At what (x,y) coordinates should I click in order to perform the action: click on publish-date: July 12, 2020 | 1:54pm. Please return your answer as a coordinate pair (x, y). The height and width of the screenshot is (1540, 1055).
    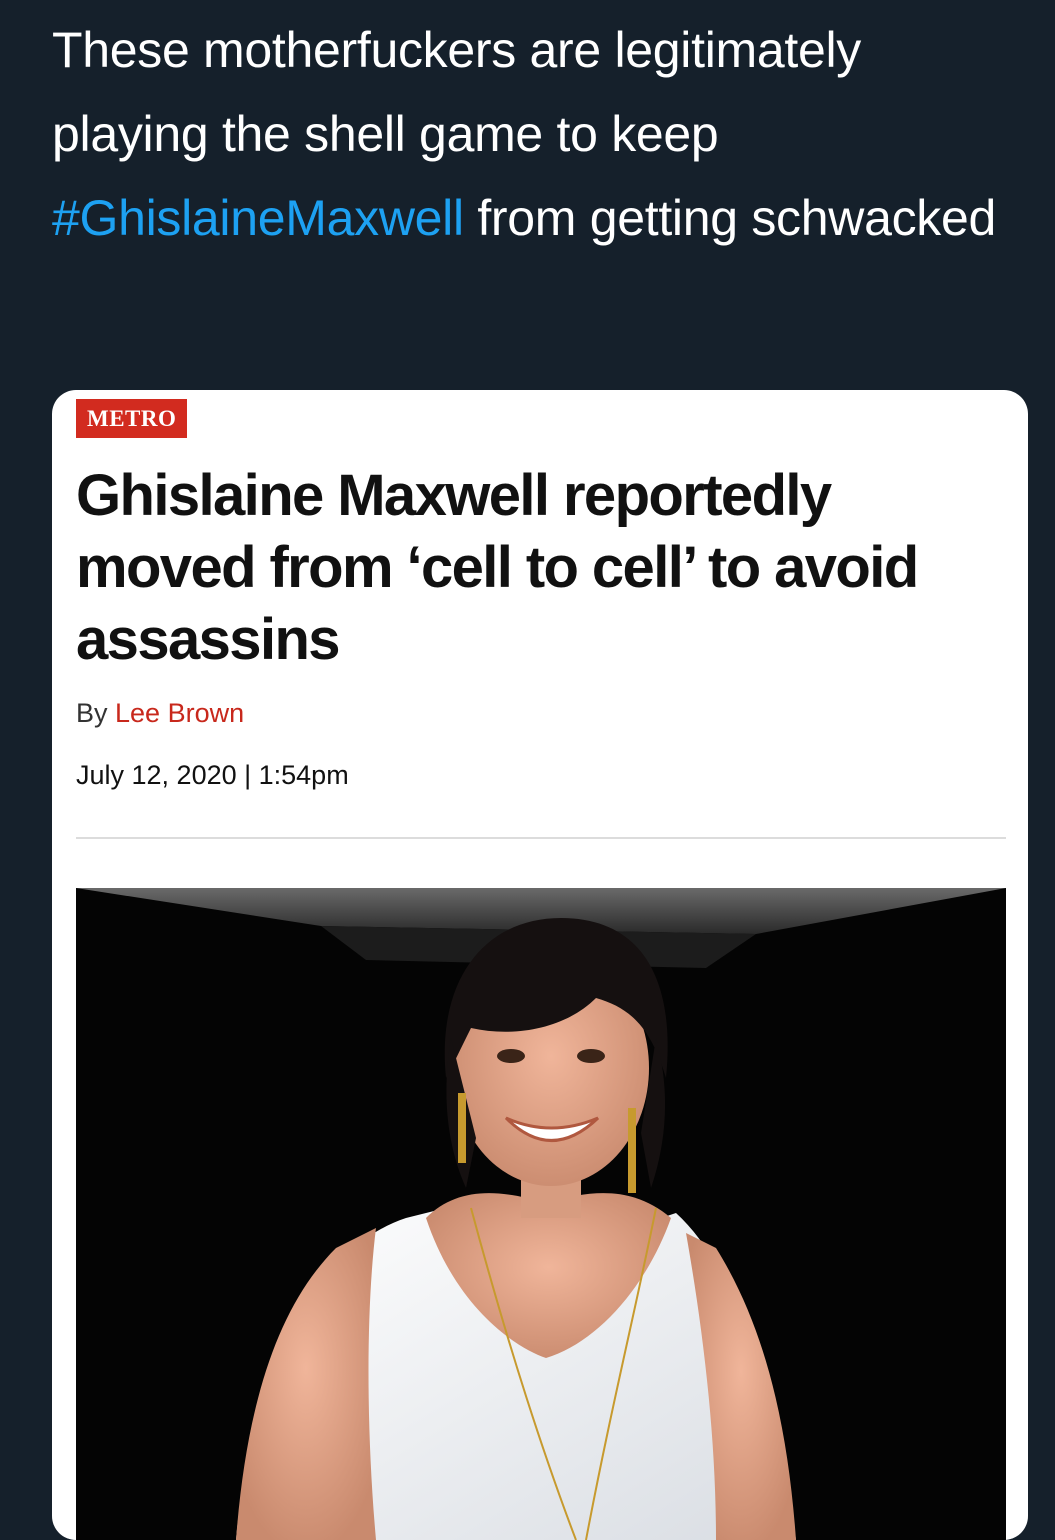
    Looking at the image, I should click on (212, 775).